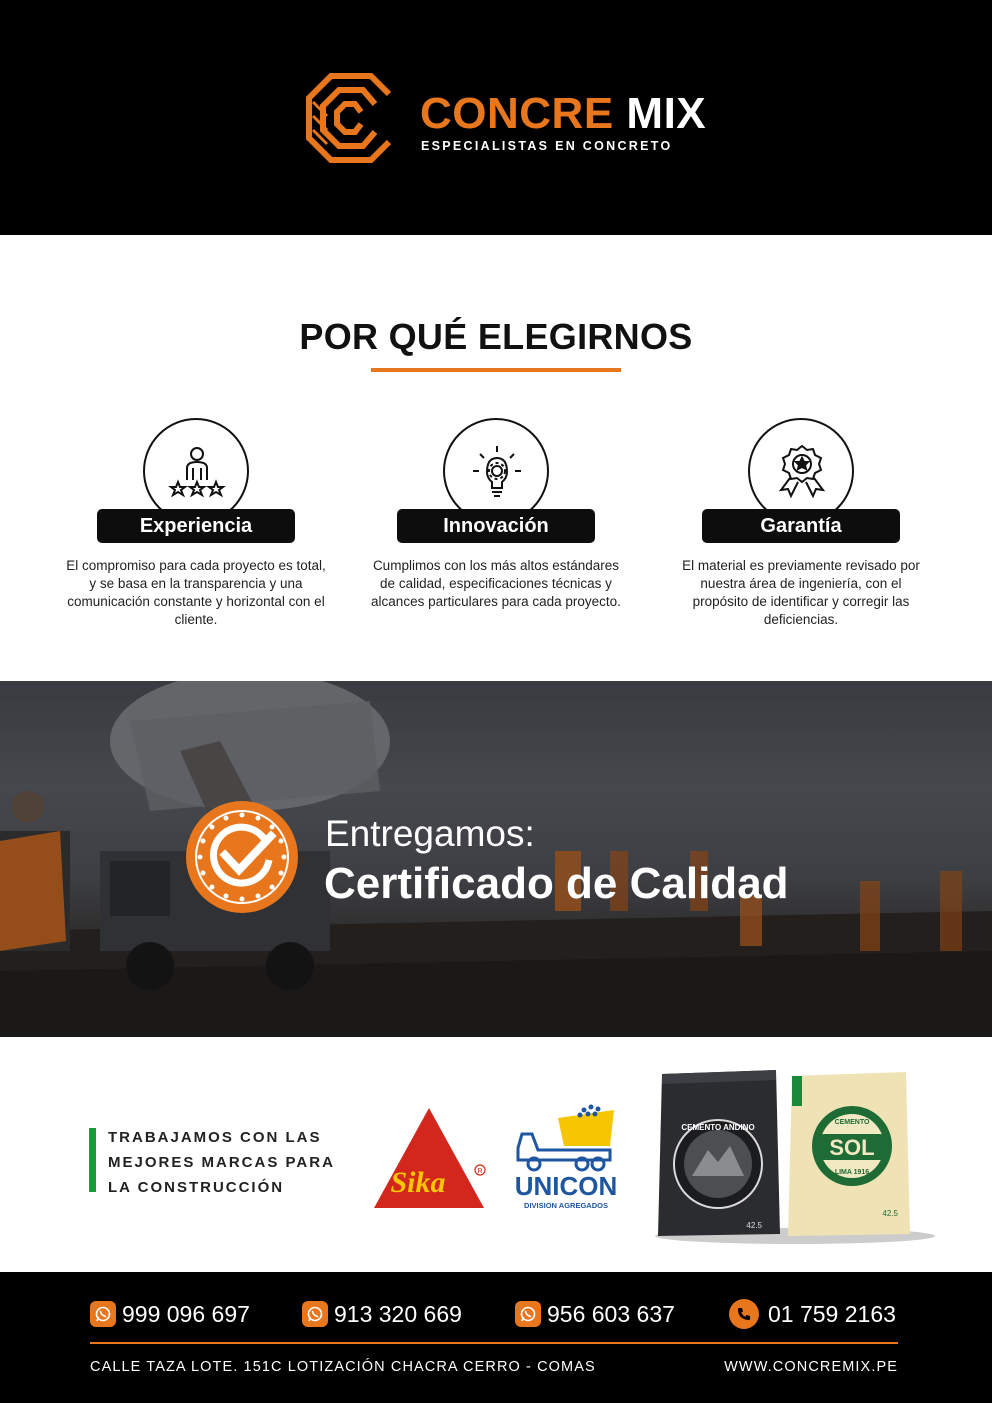 The height and width of the screenshot is (1403, 992). What do you see at coordinates (430, 833) in the screenshot?
I see `banner-line1: Entregamos:` at bounding box center [430, 833].